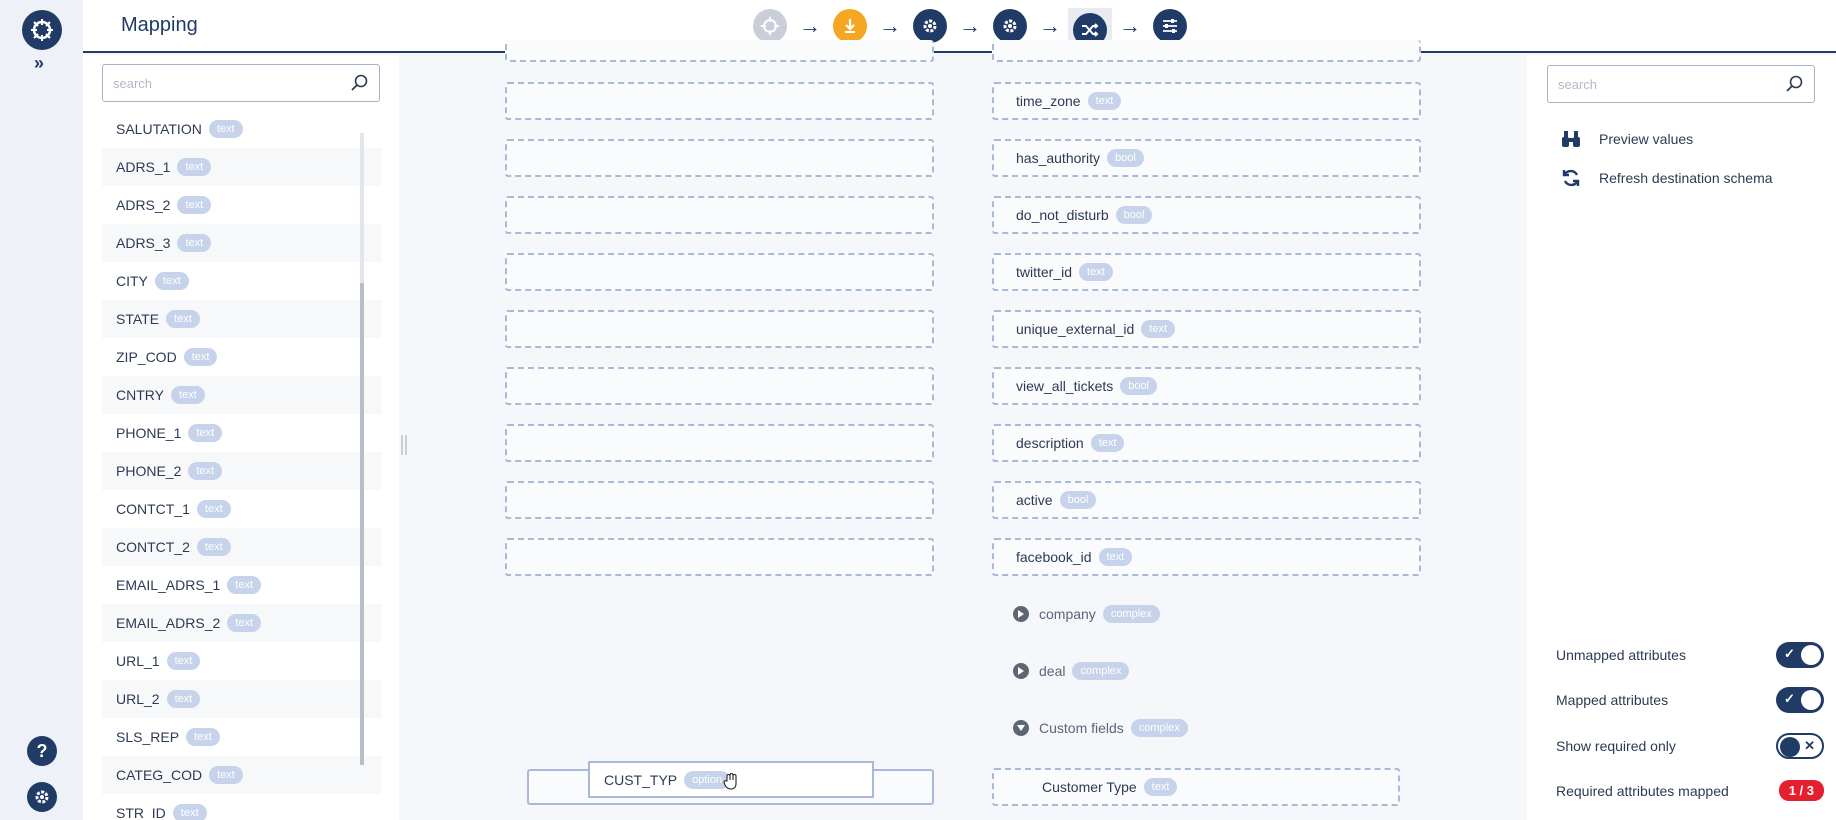  I want to click on source-field-label: SLS_REP, so click(148, 737).